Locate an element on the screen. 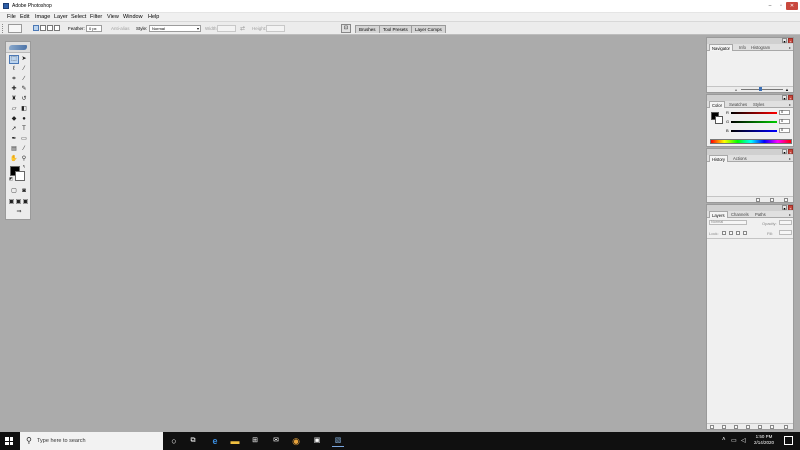 The height and width of the screenshot is (450, 800). cortana-icon: ○ is located at coordinates (174, 441).